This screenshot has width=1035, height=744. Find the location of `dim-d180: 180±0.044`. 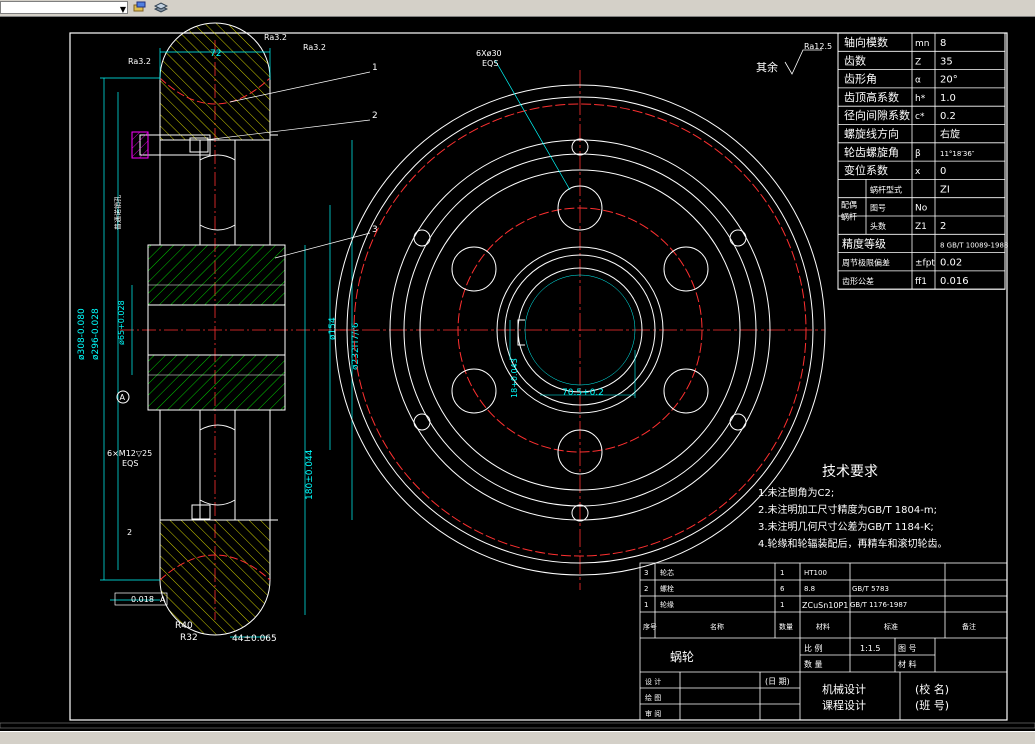

dim-d180: 180±0.044 is located at coordinates (310, 474).